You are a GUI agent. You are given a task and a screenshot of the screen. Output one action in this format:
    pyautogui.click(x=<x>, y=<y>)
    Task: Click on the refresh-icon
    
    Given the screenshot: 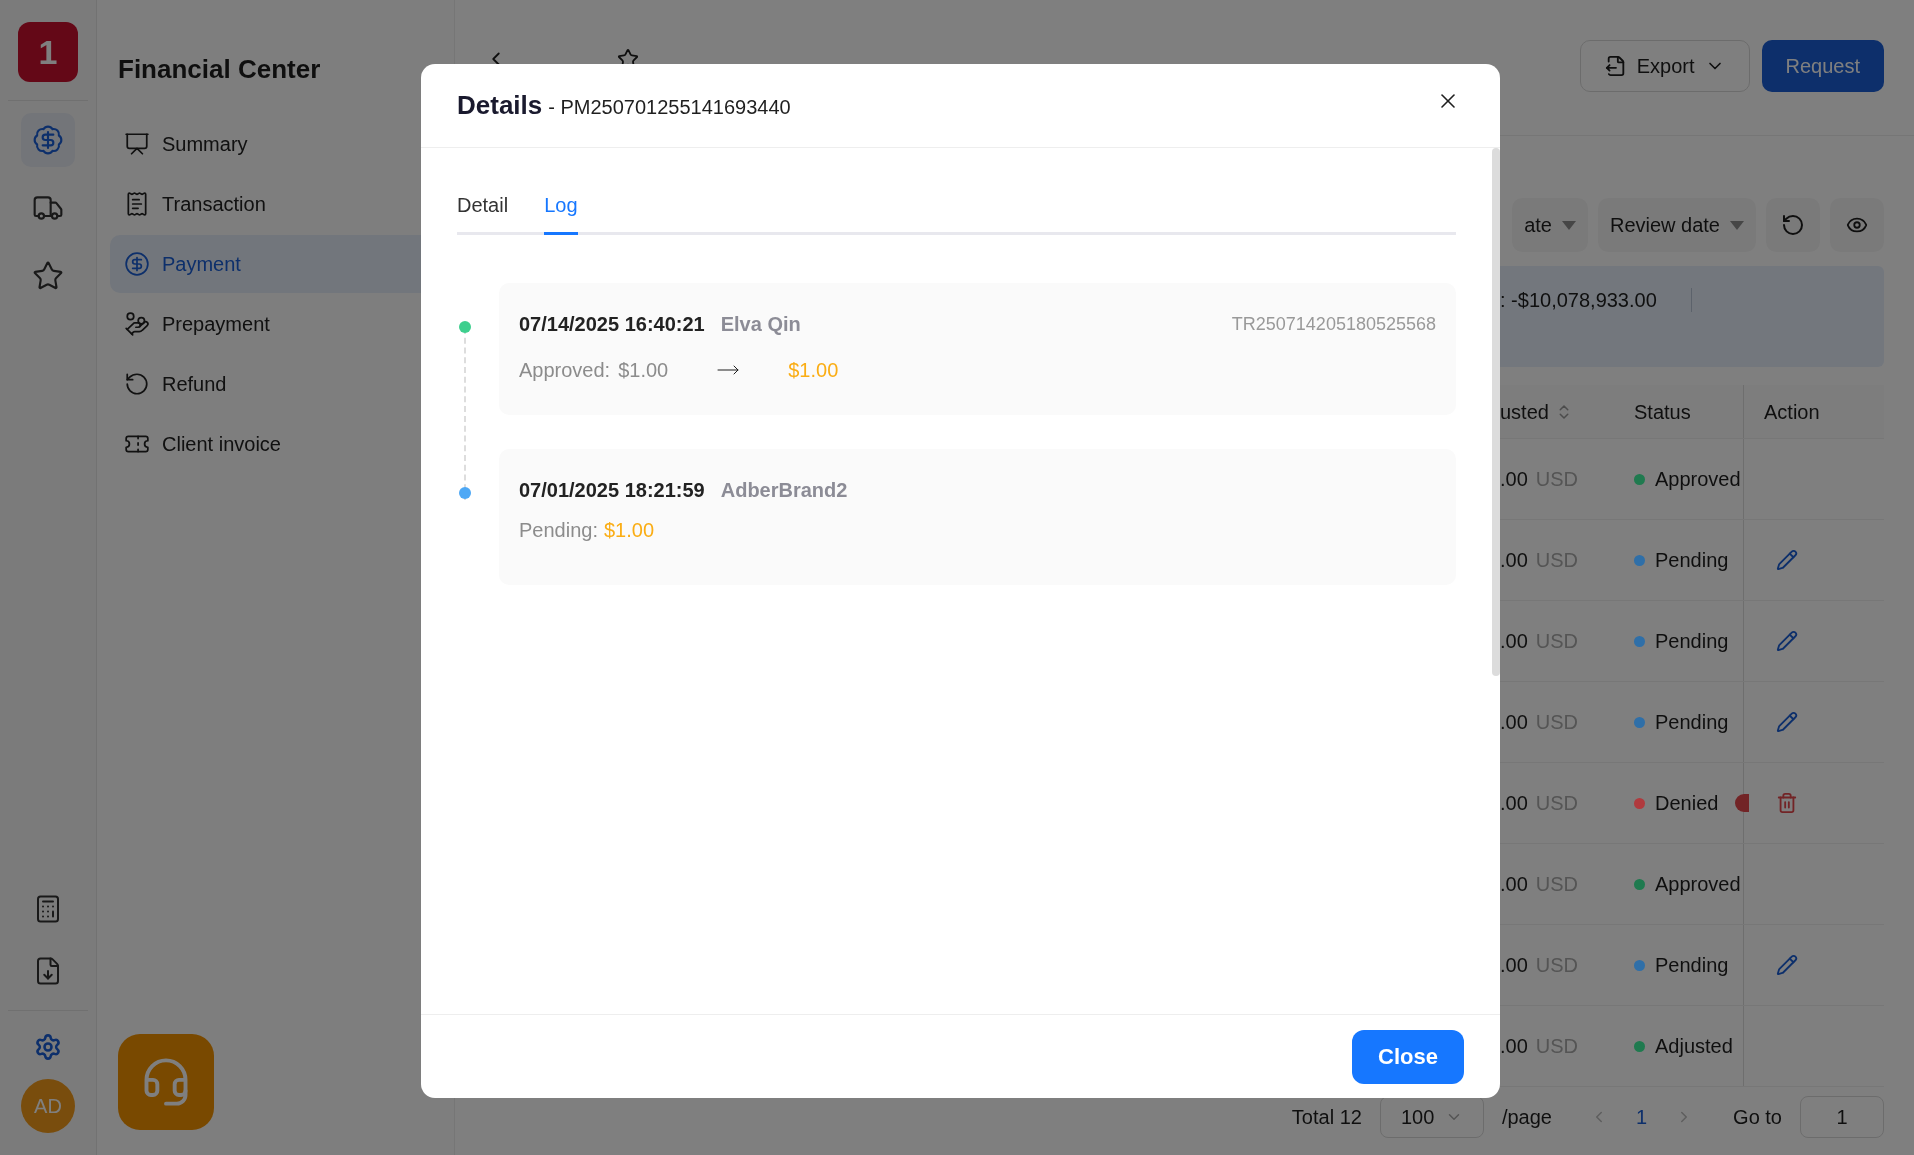 What is the action you would take?
    pyautogui.click(x=1793, y=225)
    